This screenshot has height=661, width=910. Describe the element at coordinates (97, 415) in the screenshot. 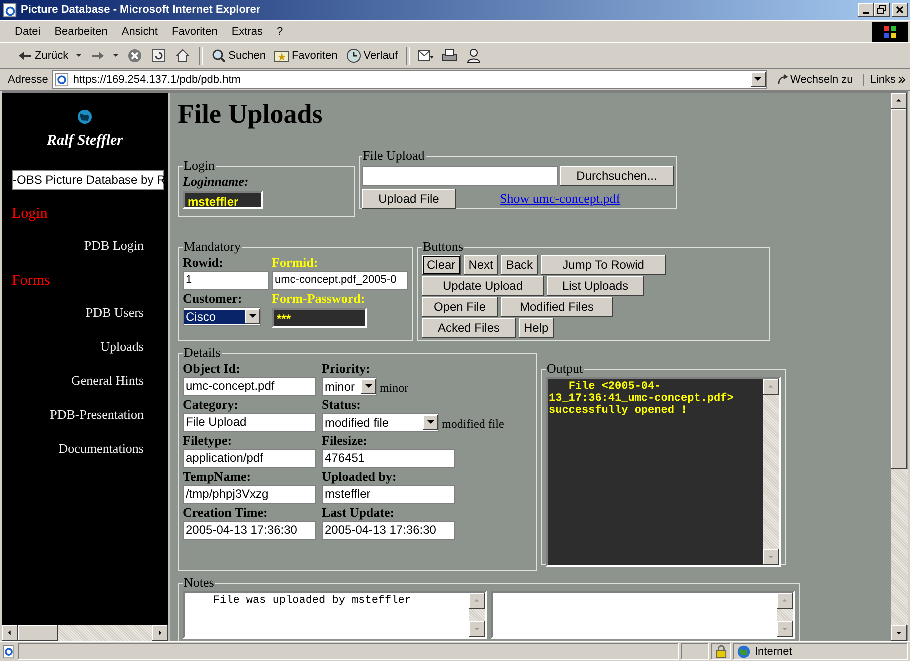

I see `nav-link: PDB-Presentation` at that location.